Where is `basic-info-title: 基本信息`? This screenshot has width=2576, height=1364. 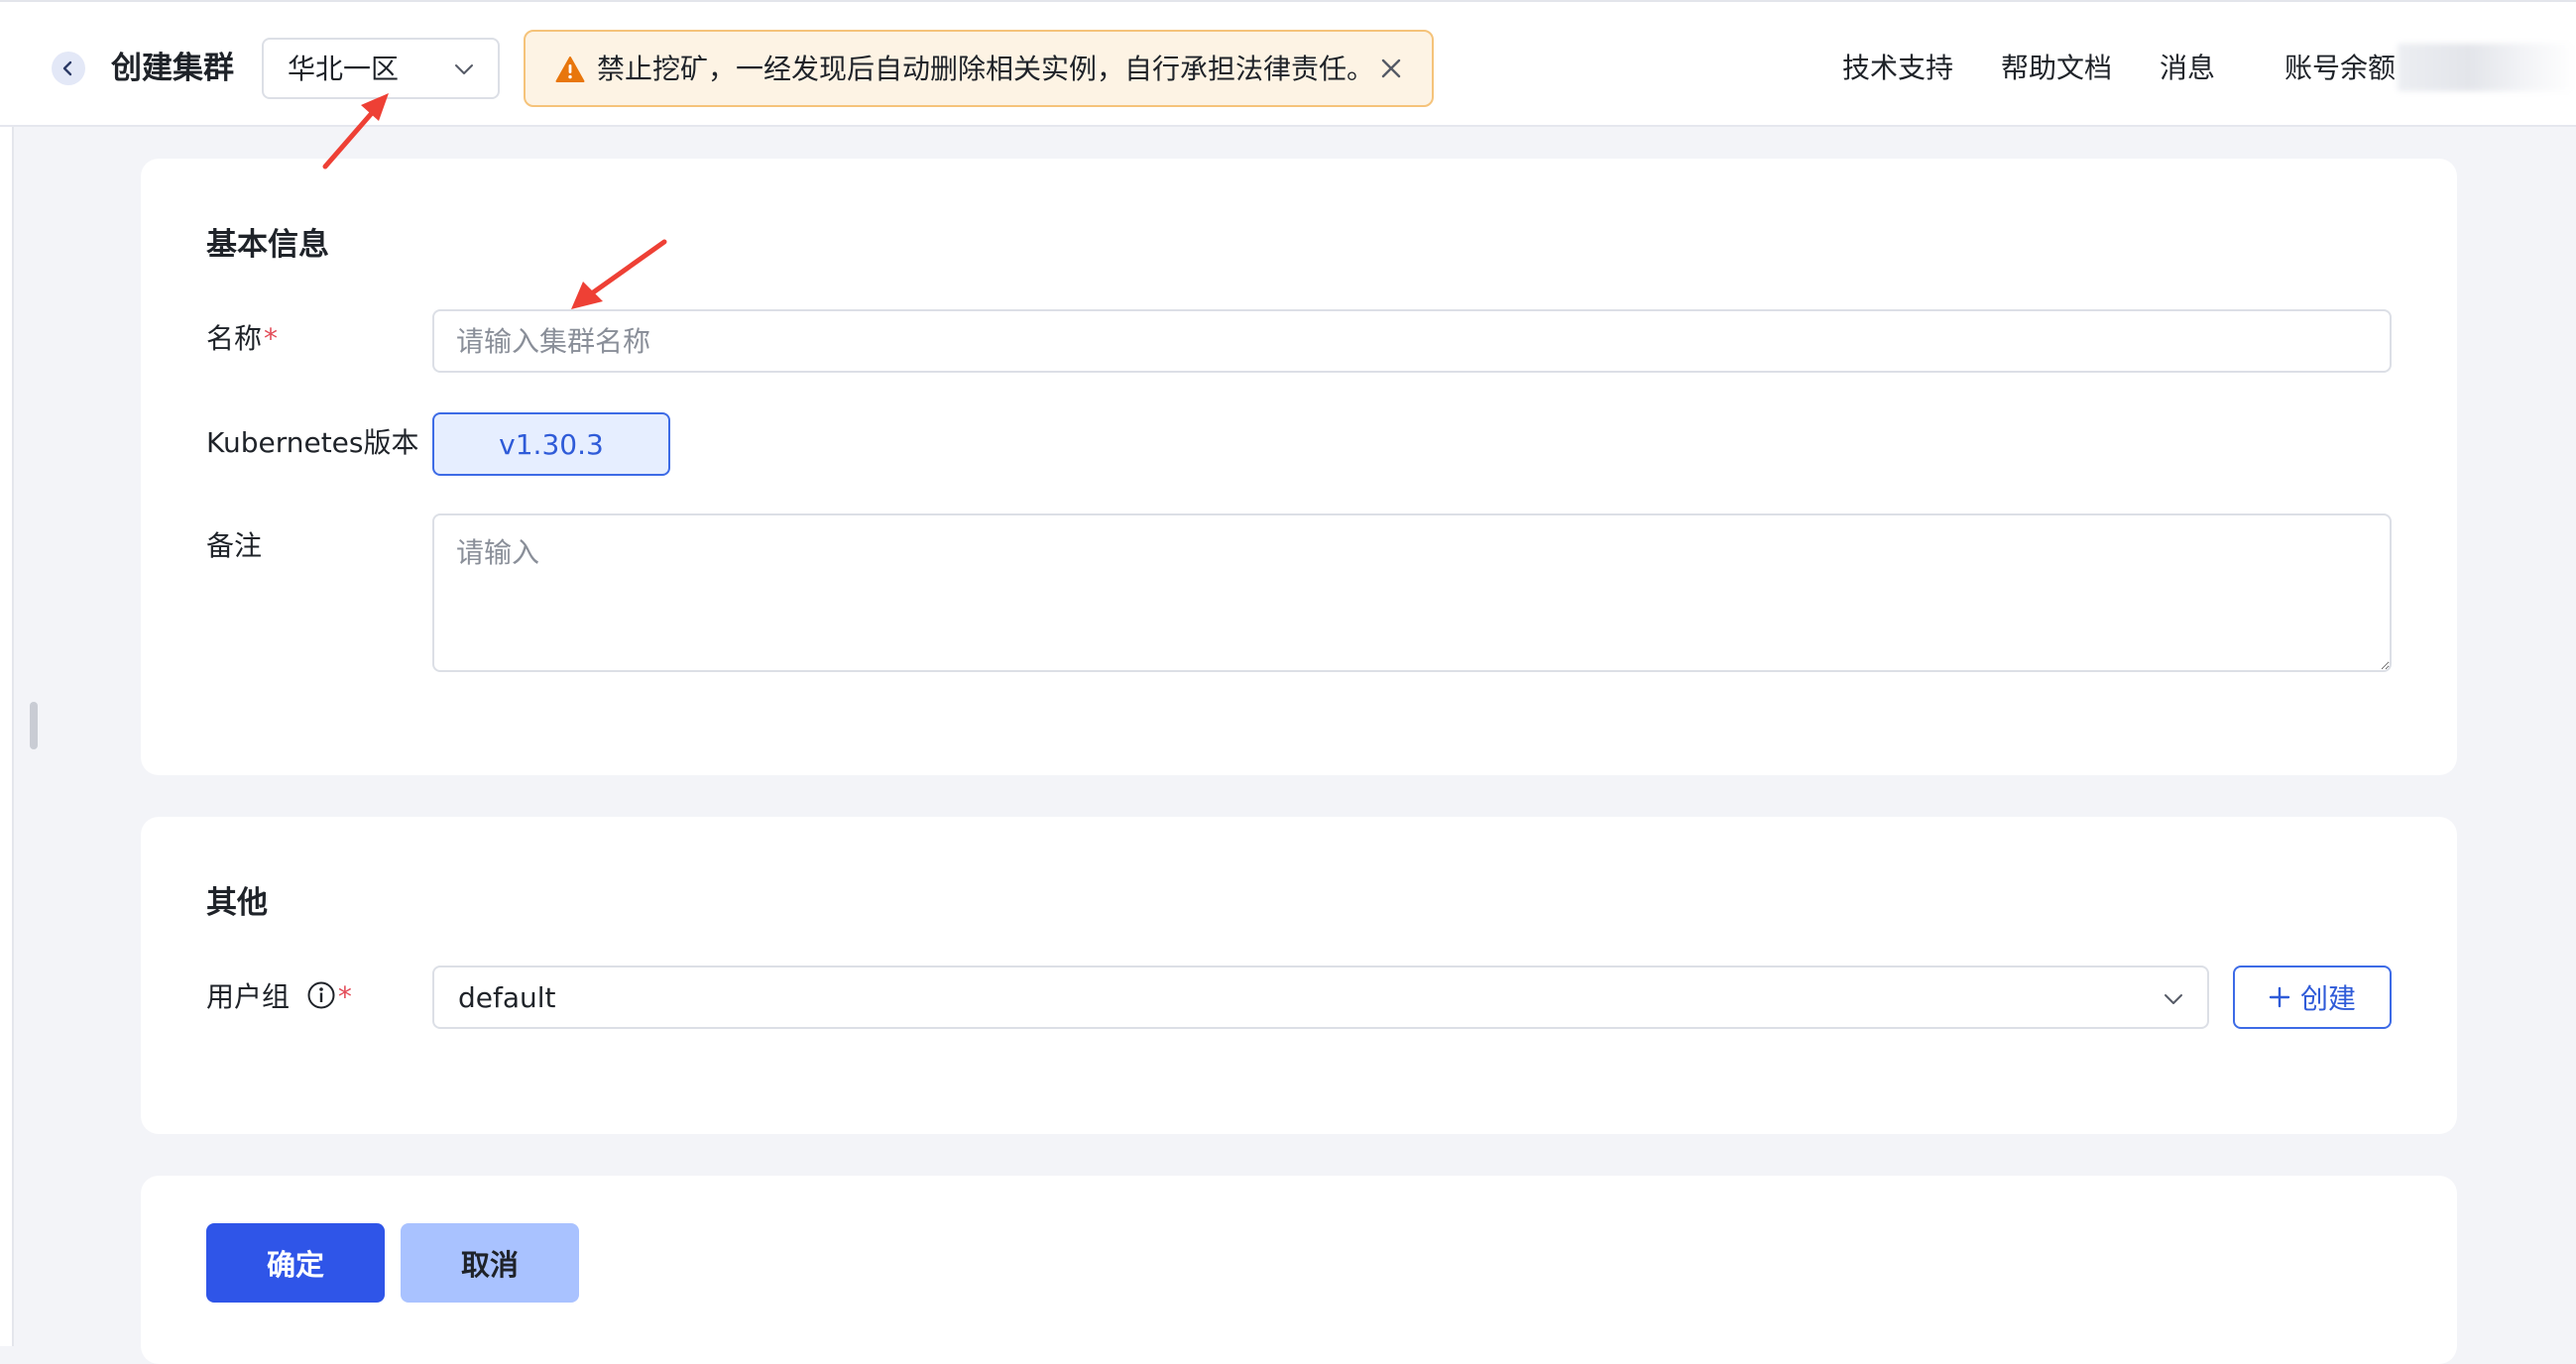 basic-info-title: 基本信息 is located at coordinates (267, 245).